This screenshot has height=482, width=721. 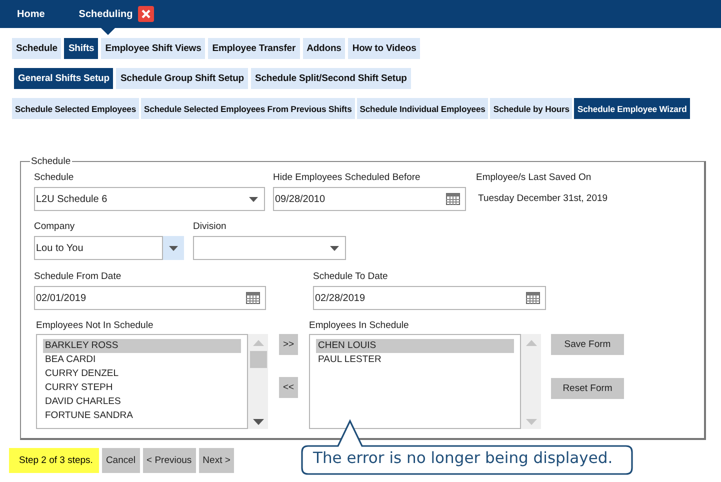 I want to click on list-item: FORTUNE SANDRA, so click(x=142, y=416).